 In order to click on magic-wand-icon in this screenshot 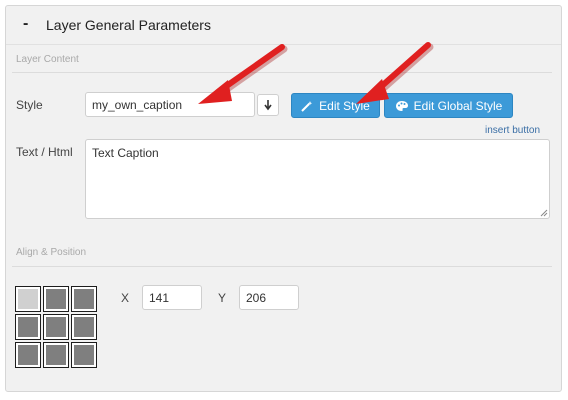, I will do `click(307, 106)`.